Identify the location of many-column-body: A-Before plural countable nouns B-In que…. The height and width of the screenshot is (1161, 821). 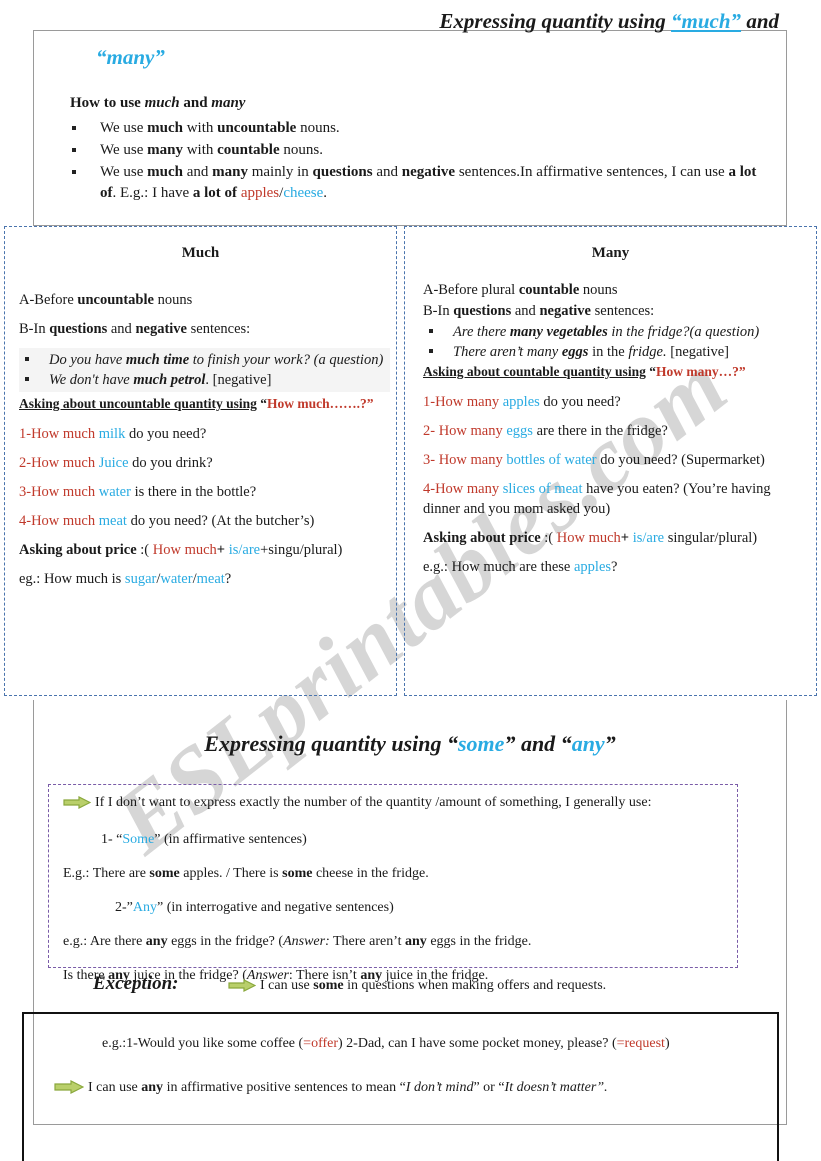
(610, 428).